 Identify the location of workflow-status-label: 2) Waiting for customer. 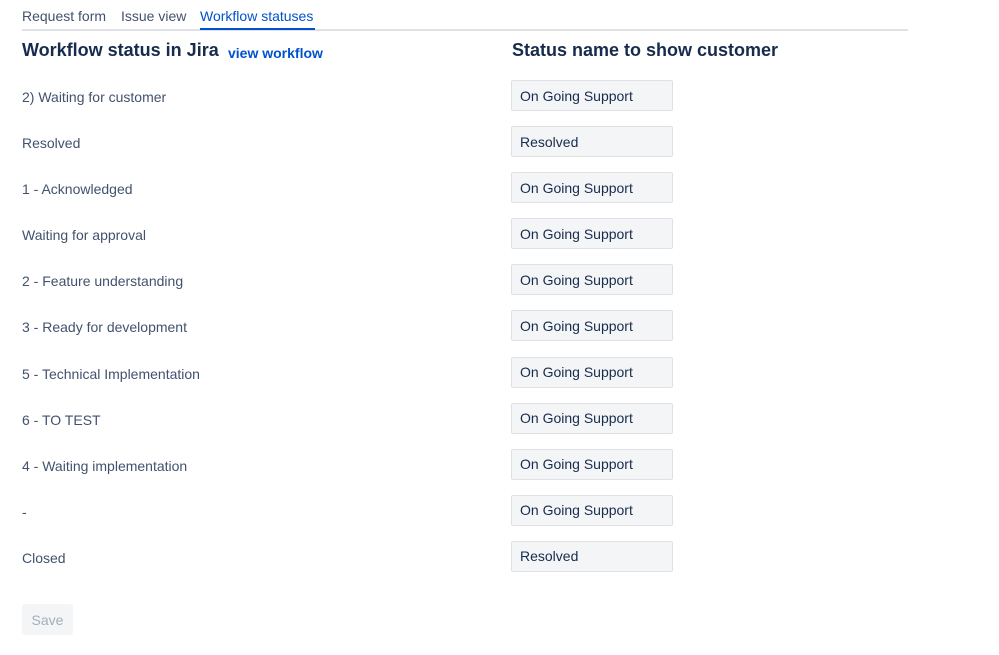
(94, 97).